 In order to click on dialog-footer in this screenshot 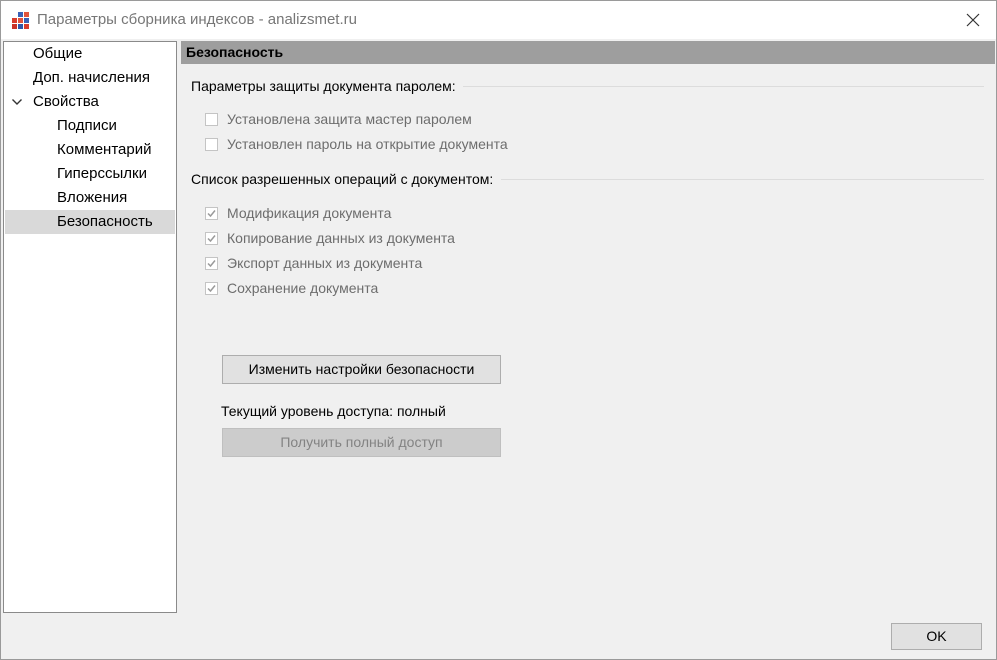, I will do `click(498, 636)`.